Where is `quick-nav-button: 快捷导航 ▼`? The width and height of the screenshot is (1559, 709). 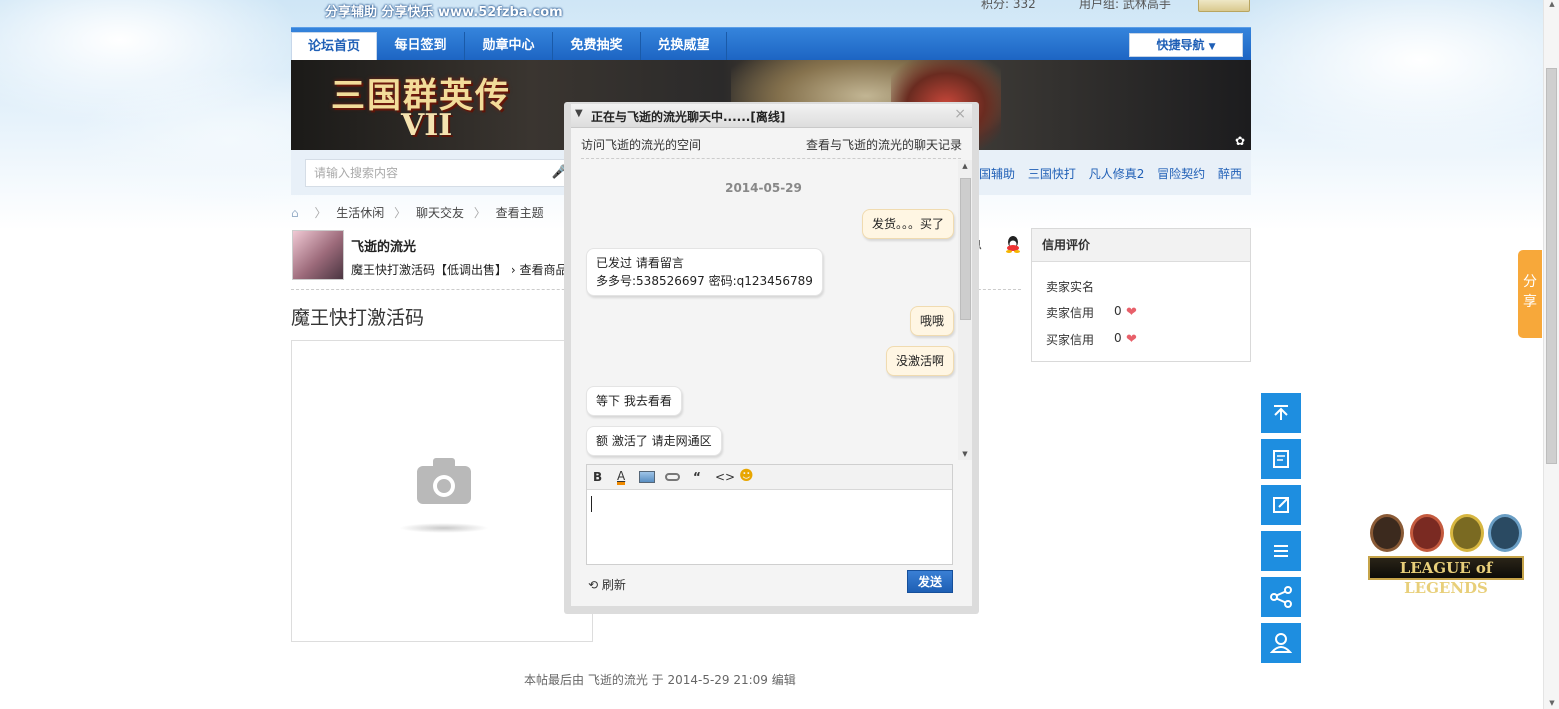
quick-nav-button: 快捷导航 ▼ is located at coordinates (1186, 45).